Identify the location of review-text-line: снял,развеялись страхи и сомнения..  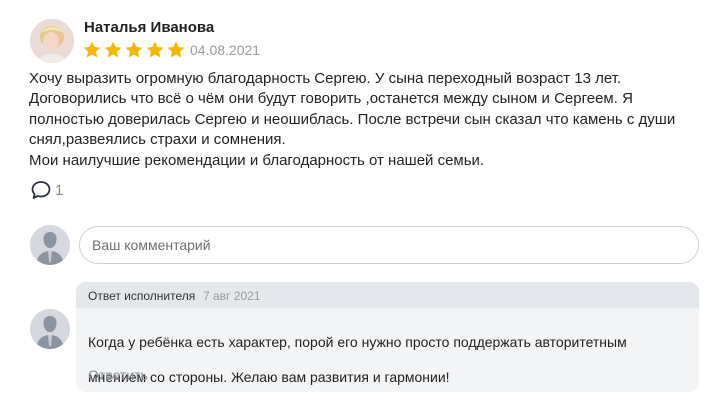
(157, 140).